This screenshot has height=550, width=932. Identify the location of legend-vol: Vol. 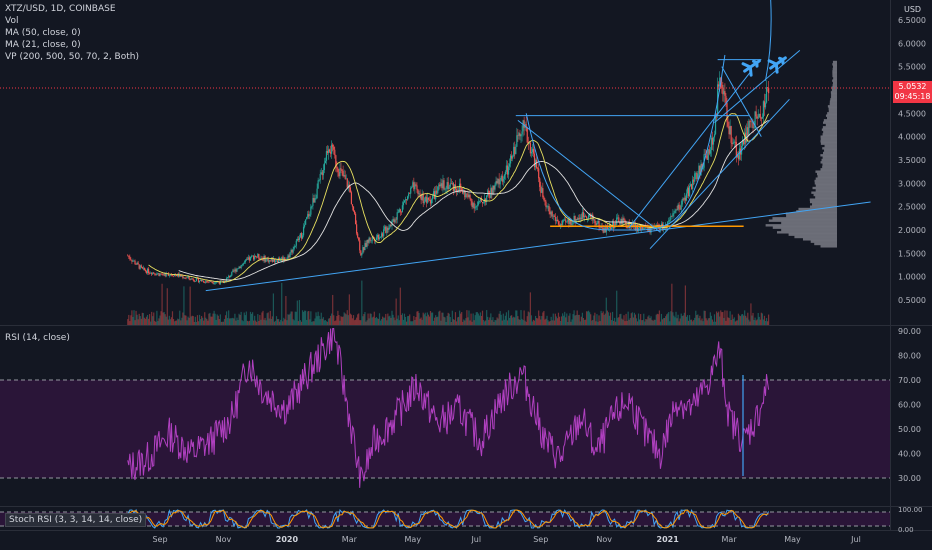
(72, 21).